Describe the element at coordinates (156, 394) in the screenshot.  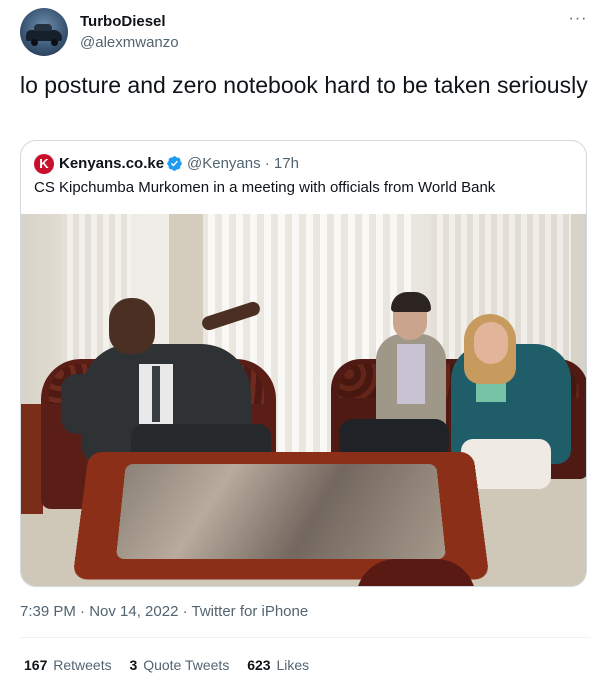
I see `man-tie` at that location.